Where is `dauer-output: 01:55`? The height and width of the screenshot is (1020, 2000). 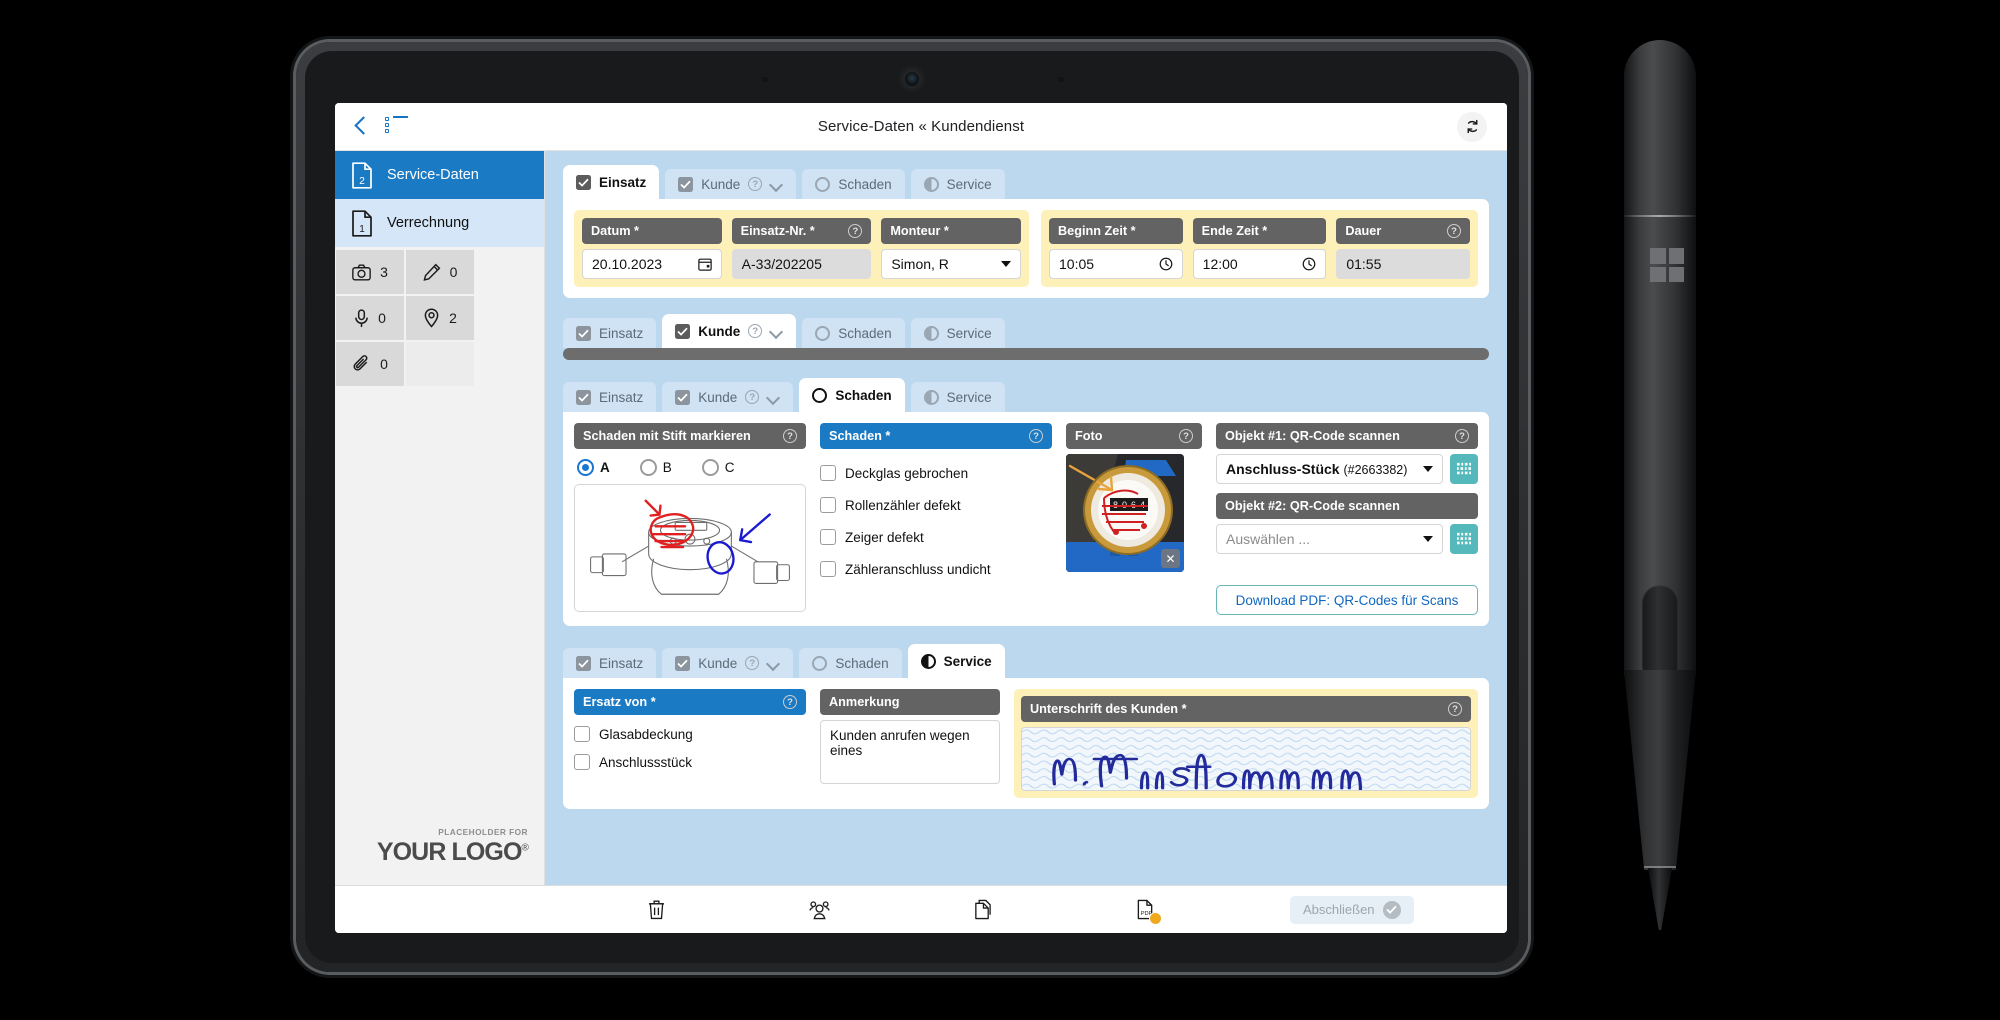
dauer-output: 01:55 is located at coordinates (1403, 264).